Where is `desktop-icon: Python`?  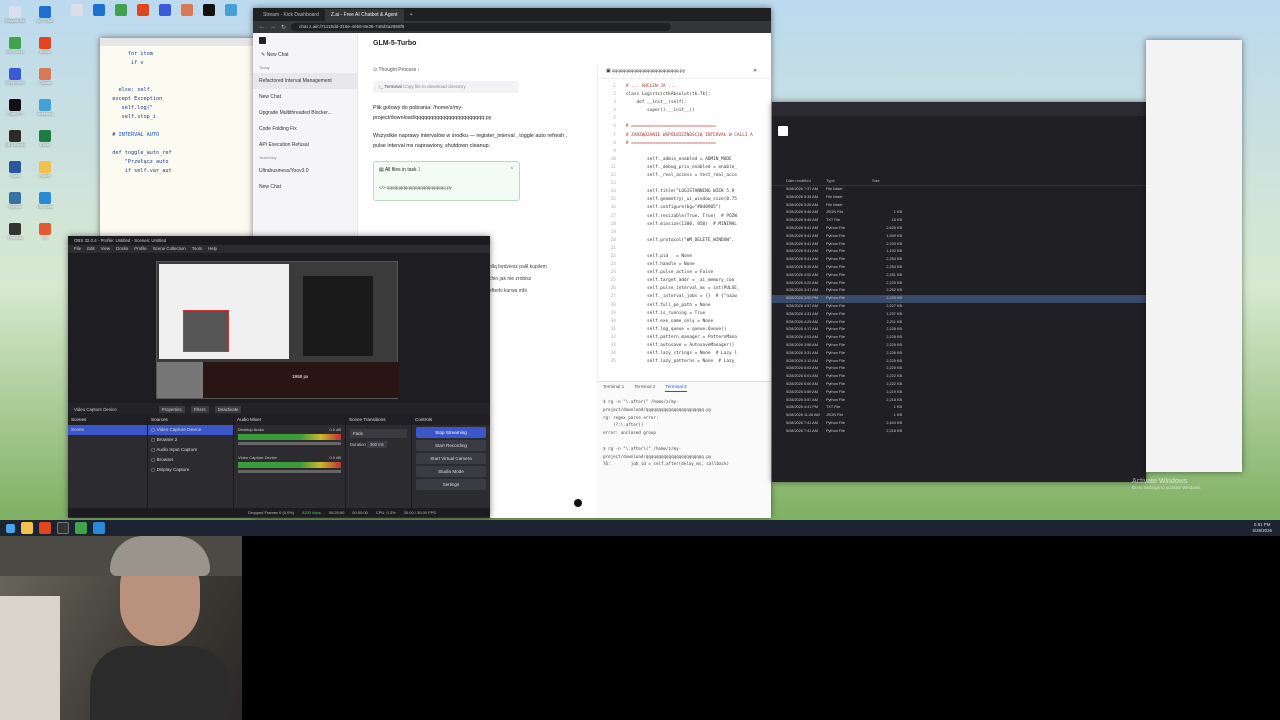
desktop-icon: Python is located at coordinates (15, 205).